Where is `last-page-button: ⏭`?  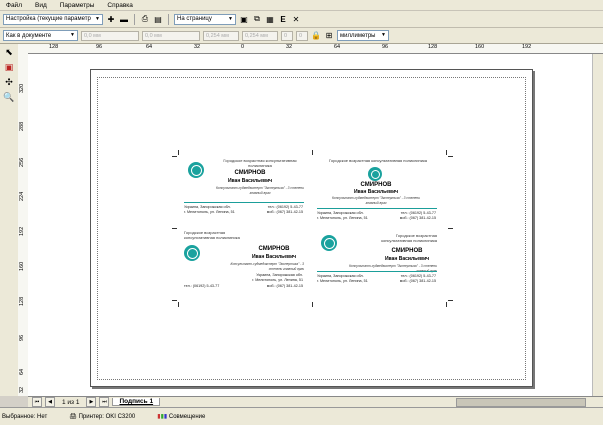
last-page-button: ⏭ is located at coordinates (104, 402).